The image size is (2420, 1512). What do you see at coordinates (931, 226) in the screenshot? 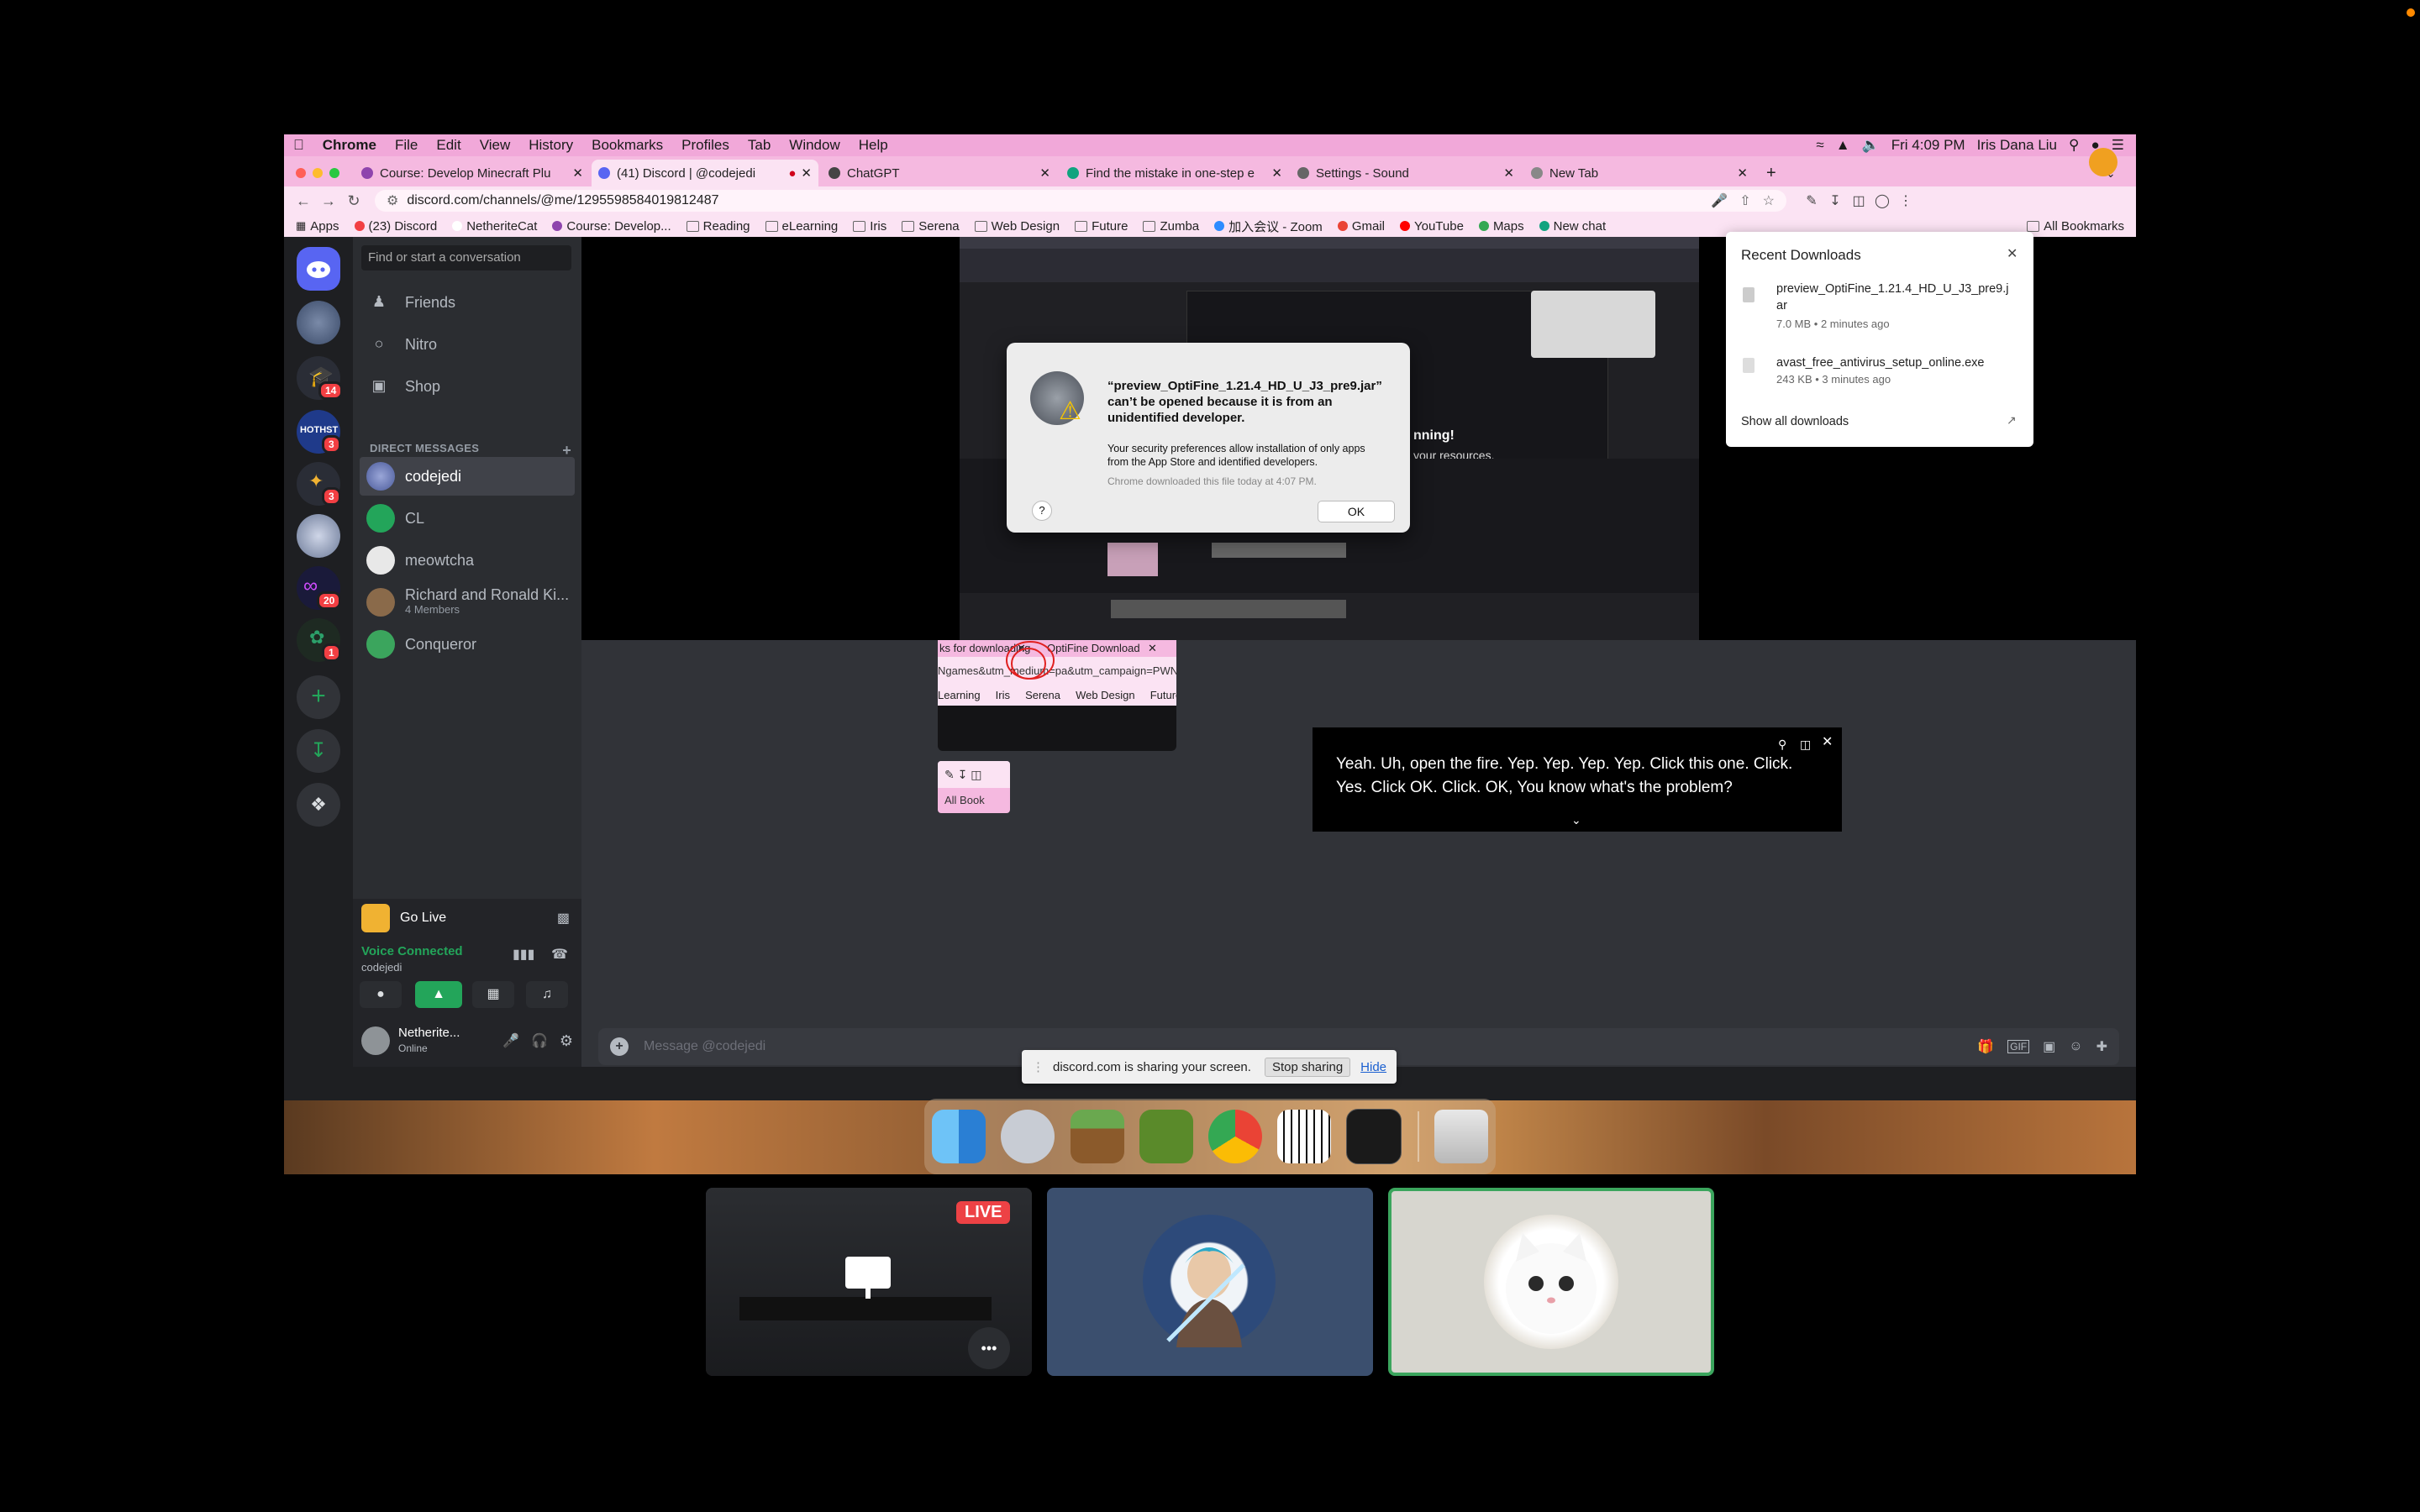
I see `bookmark-folder-serena: Serena` at bounding box center [931, 226].